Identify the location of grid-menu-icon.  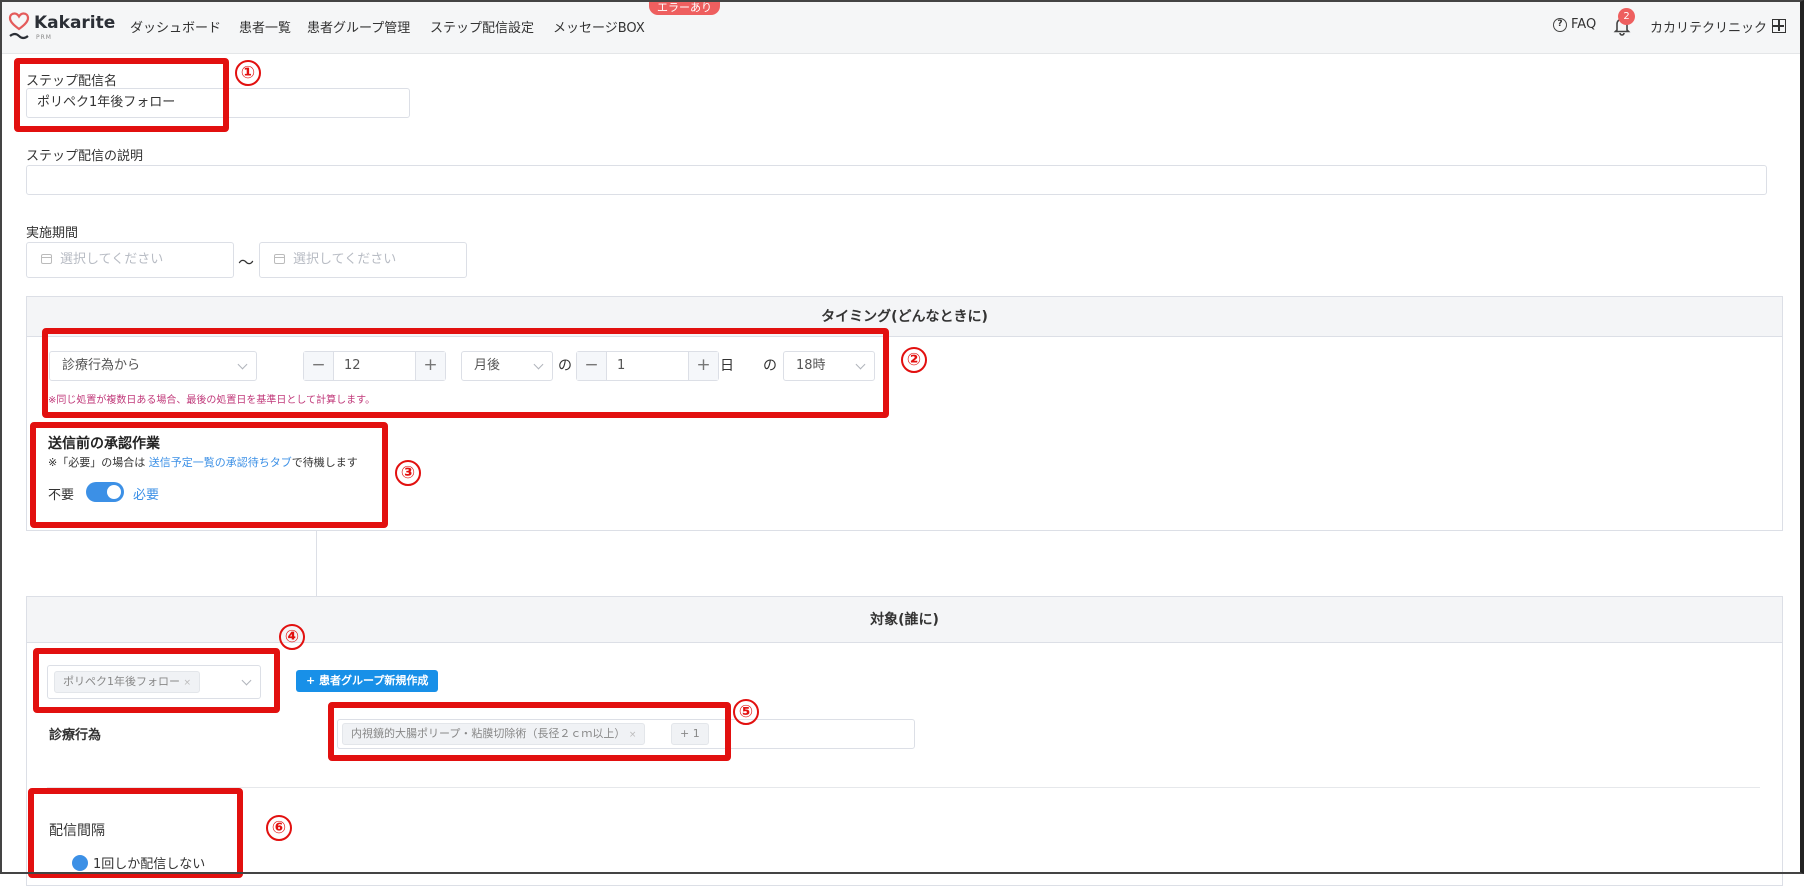
(1779, 26).